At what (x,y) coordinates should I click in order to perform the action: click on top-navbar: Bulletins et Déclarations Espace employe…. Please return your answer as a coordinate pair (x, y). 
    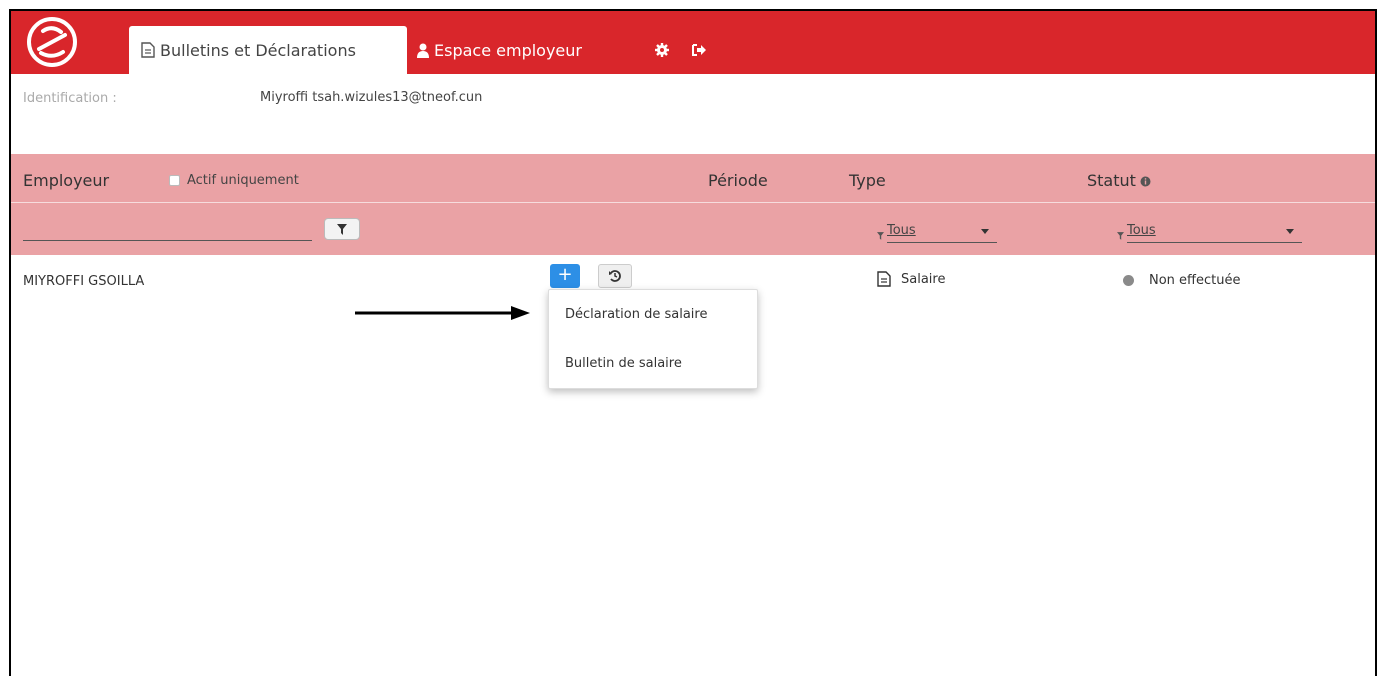
    Looking at the image, I should click on (693, 42).